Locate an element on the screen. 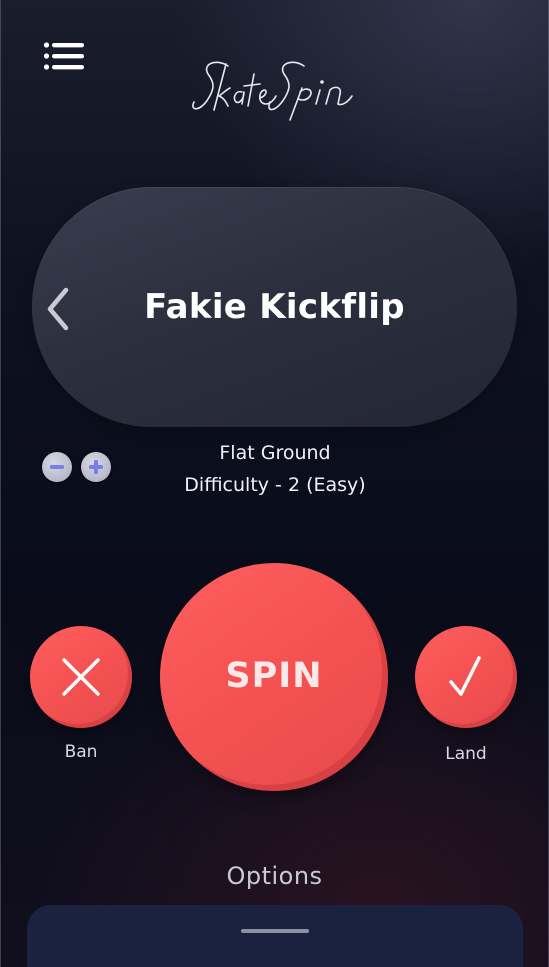 The height and width of the screenshot is (967, 549). trick-name: Fakie Kickflip is located at coordinates (274, 307).